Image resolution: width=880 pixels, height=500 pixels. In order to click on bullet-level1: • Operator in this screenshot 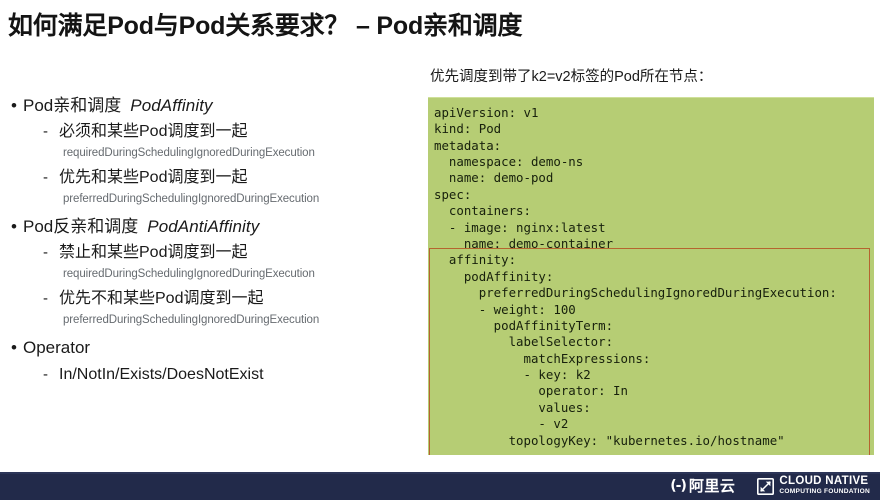, I will do `click(211, 347)`.